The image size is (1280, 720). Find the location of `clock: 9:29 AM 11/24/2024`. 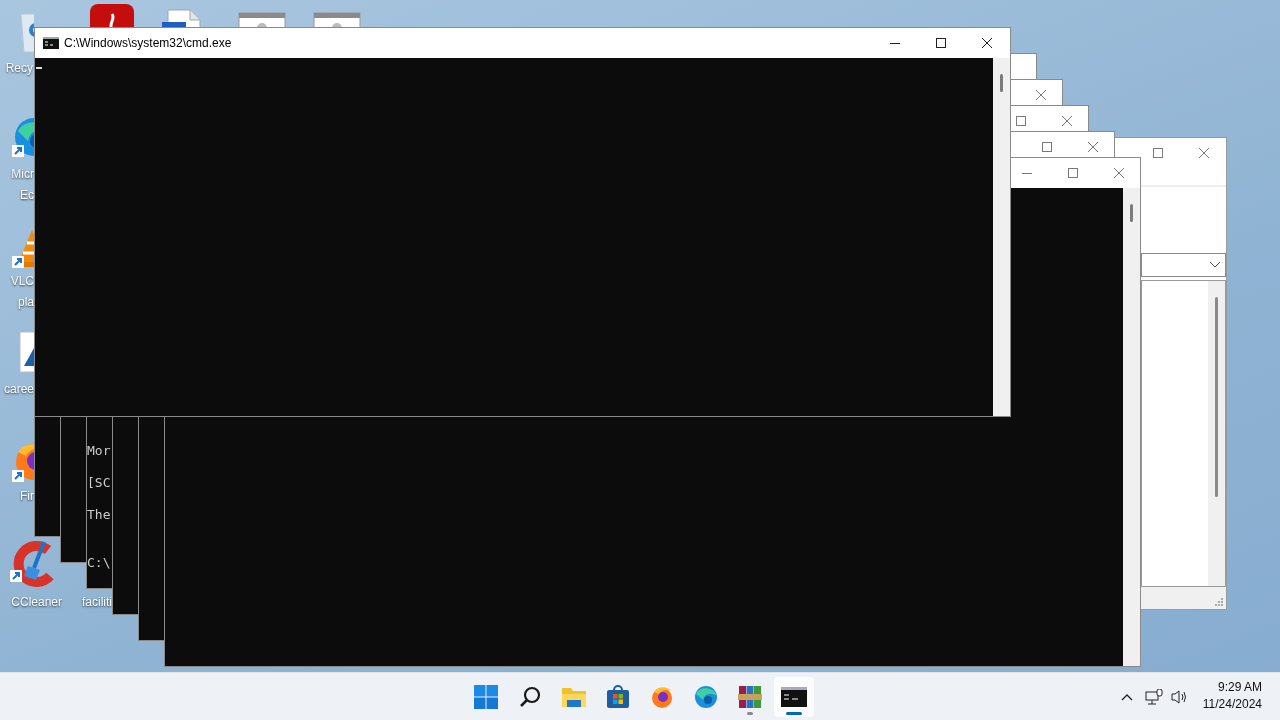

clock: 9:29 AM 11/24/2024 is located at coordinates (1232, 696).